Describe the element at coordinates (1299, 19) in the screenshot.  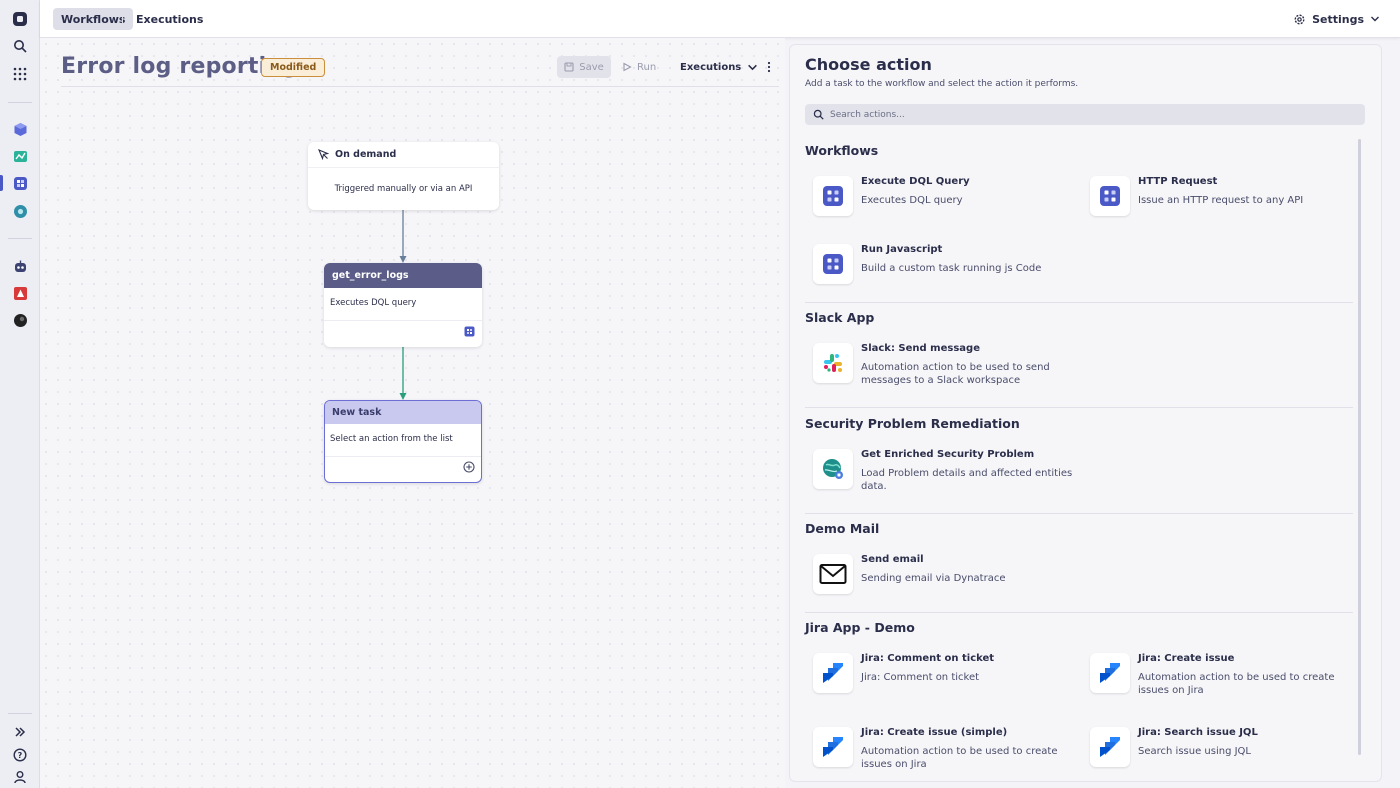
I see `gear-icon` at that location.